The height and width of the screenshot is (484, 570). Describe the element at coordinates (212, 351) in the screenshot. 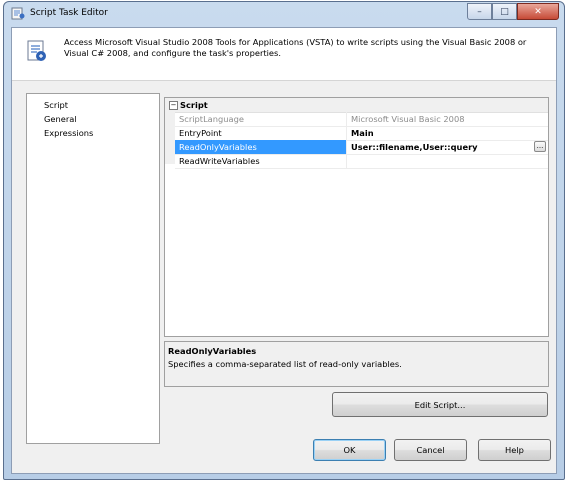

I see `description-title: ReadOnlyVariables` at that location.